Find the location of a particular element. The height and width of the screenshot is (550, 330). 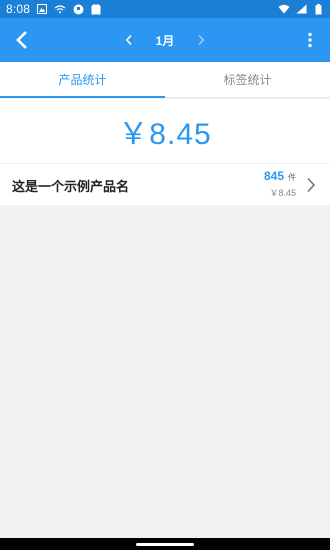

product-name: 这是一个示例产品名 is located at coordinates (71, 187).